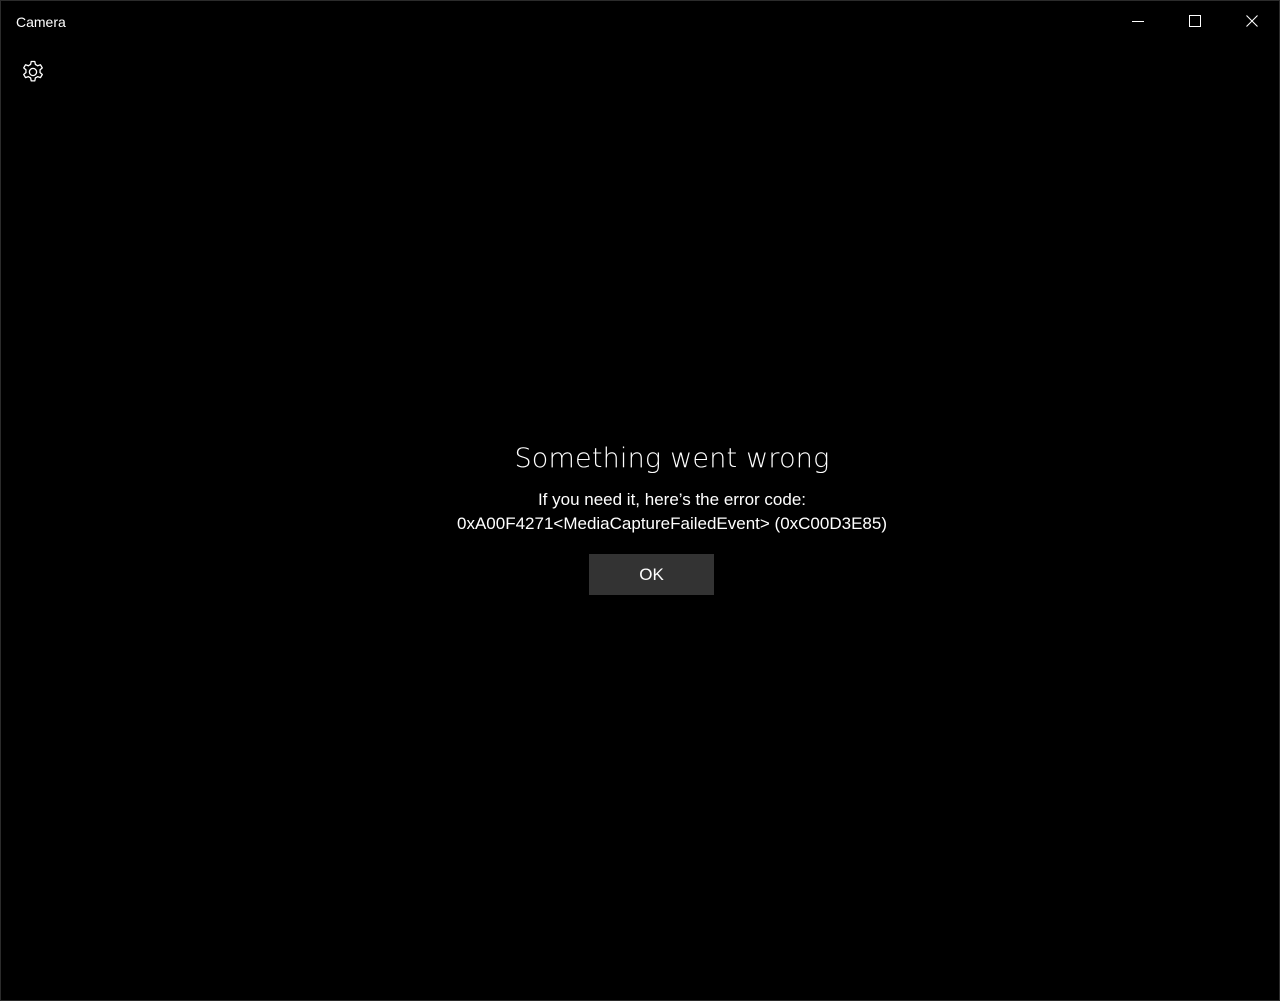 Image resolution: width=1280 pixels, height=1001 pixels. I want to click on close-icon, so click(1251, 21).